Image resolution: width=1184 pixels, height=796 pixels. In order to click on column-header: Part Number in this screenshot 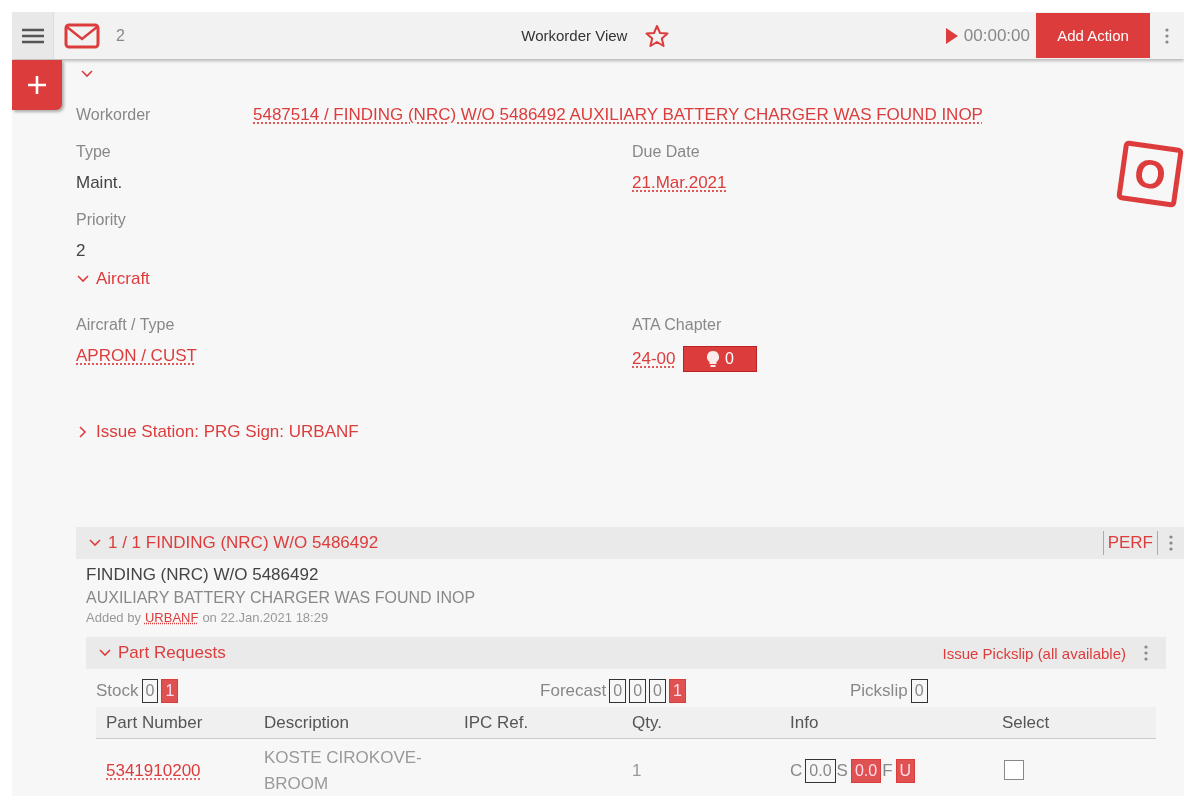, I will do `click(155, 722)`.